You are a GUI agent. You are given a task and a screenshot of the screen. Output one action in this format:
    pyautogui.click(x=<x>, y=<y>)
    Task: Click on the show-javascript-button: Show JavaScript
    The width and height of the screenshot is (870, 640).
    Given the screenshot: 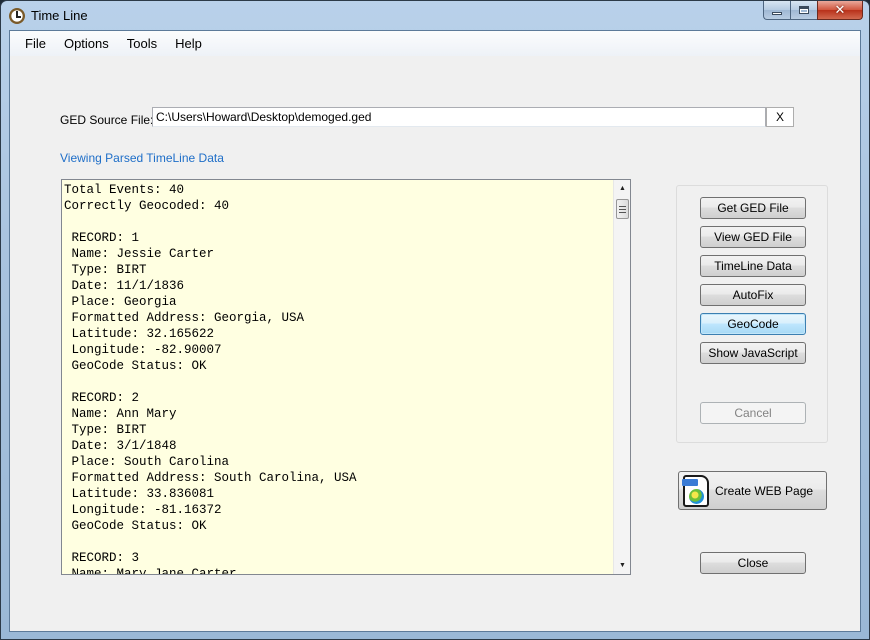 What is the action you would take?
    pyautogui.click(x=753, y=353)
    